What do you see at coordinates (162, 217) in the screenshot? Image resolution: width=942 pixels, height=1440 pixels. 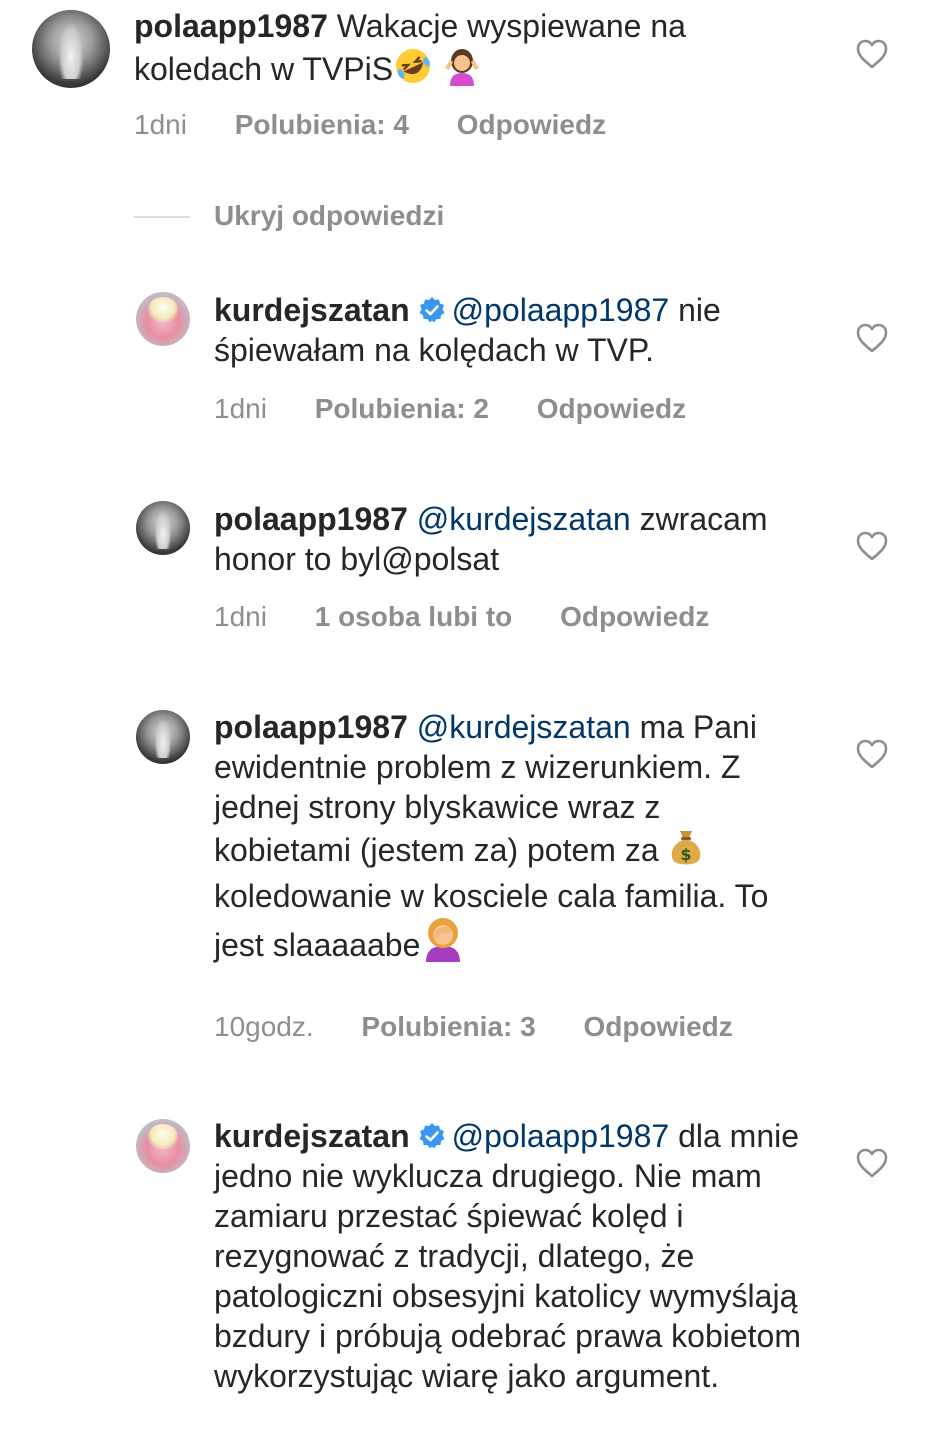 I see `divider` at bounding box center [162, 217].